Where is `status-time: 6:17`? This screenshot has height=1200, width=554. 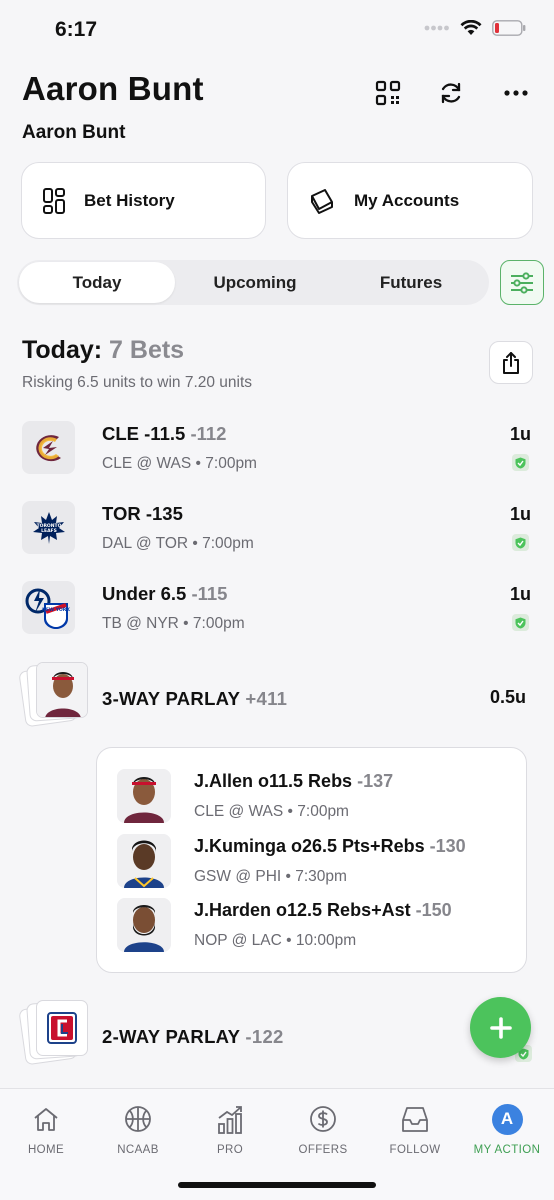 status-time: 6:17 is located at coordinates (76, 29).